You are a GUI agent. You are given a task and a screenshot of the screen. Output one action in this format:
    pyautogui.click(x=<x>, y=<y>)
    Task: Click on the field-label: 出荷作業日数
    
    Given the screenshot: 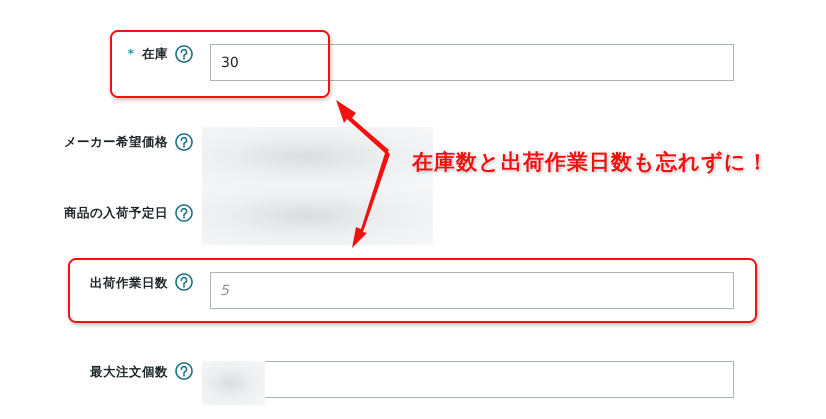 What is the action you would take?
    pyautogui.click(x=129, y=283)
    